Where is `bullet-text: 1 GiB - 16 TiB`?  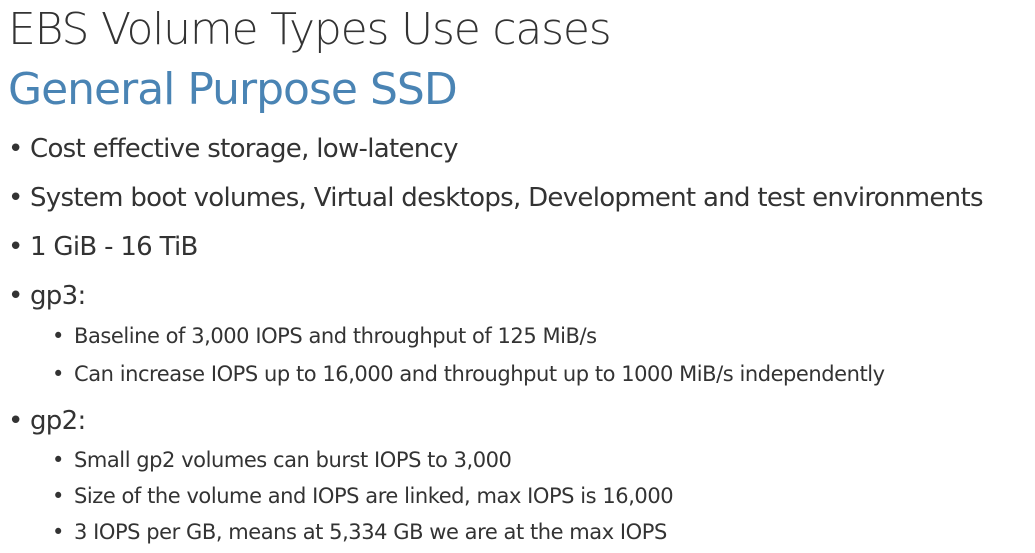 bullet-text: 1 GiB - 16 TiB is located at coordinates (114, 247).